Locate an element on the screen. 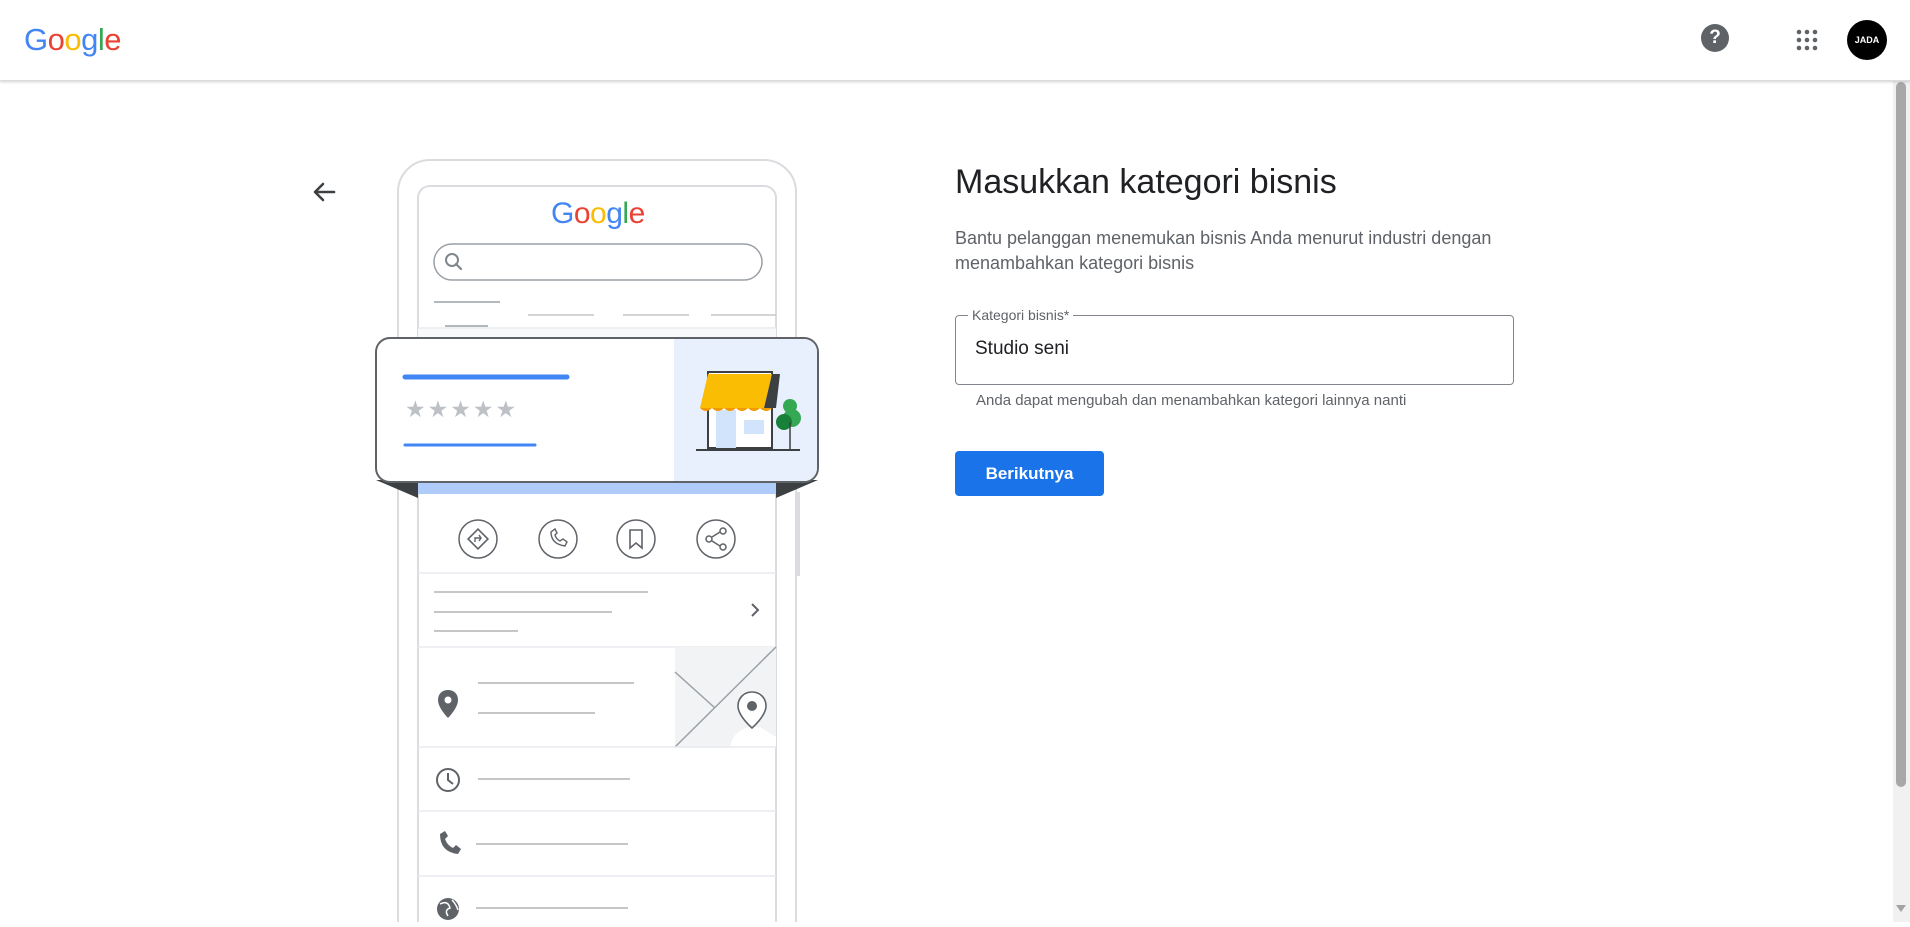  back-arrow-icon is located at coordinates (324, 192).